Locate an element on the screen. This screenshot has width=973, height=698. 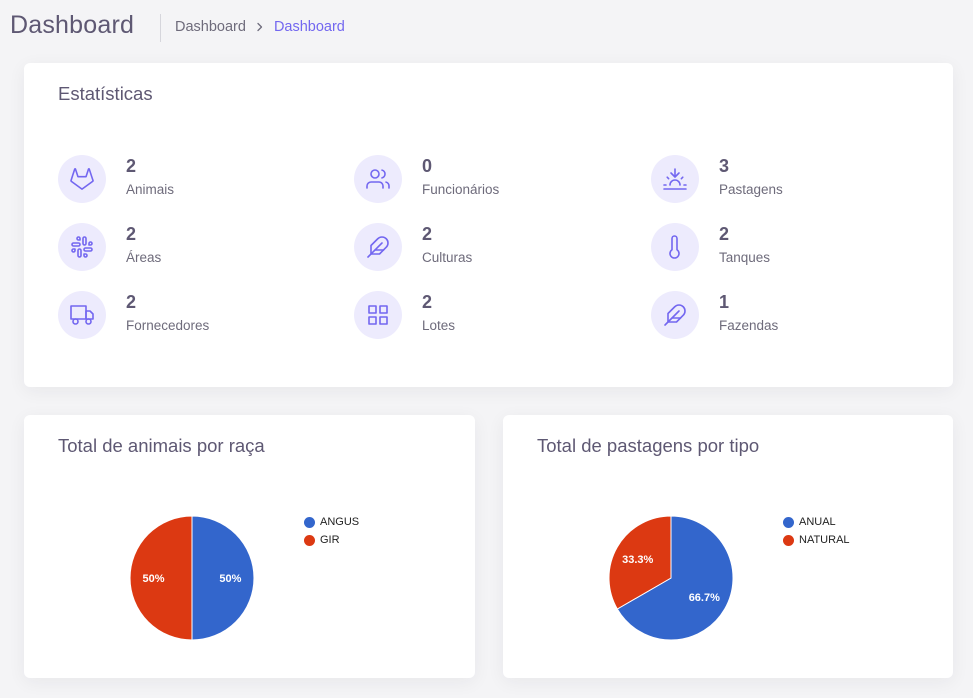
thermometer-icon is located at coordinates (675, 247).